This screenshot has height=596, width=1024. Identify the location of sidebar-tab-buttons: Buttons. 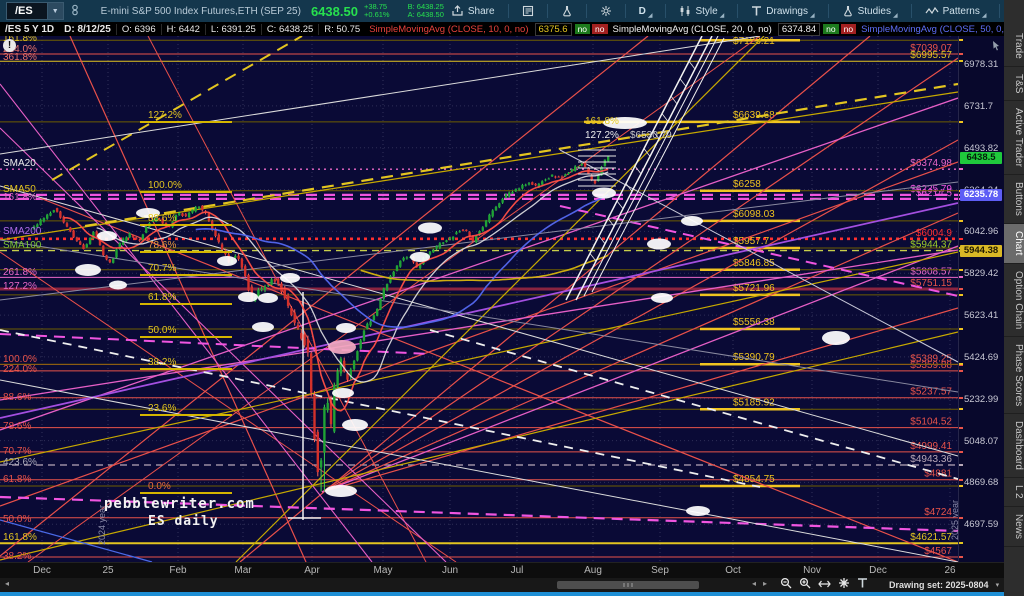
(1014, 200).